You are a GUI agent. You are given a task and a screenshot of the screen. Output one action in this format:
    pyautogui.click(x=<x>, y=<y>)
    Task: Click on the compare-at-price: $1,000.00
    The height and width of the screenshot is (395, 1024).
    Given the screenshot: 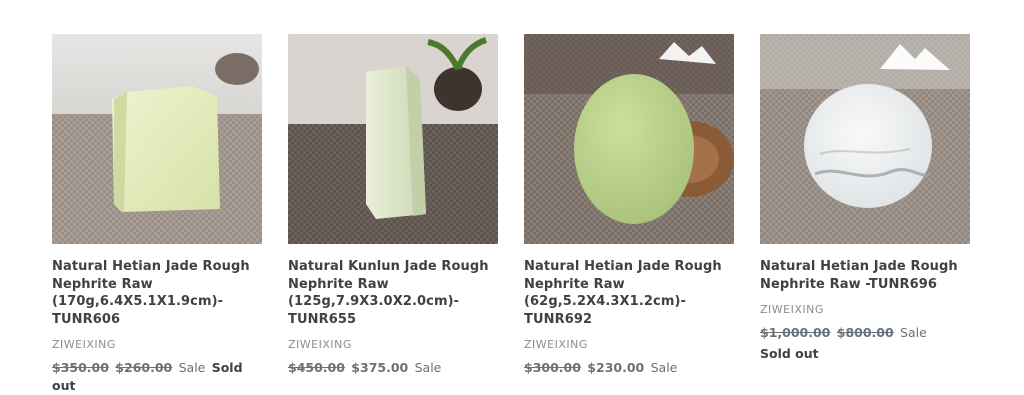 What is the action you would take?
    pyautogui.click(x=795, y=332)
    